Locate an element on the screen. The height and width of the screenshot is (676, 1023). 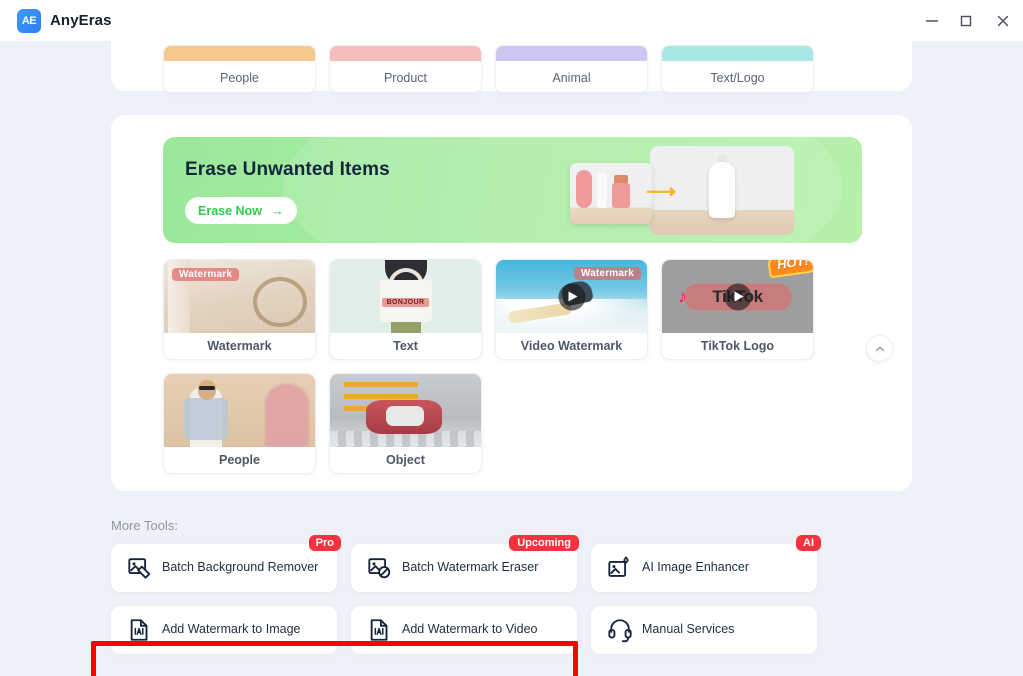
maximize-icon is located at coordinates (966, 20).